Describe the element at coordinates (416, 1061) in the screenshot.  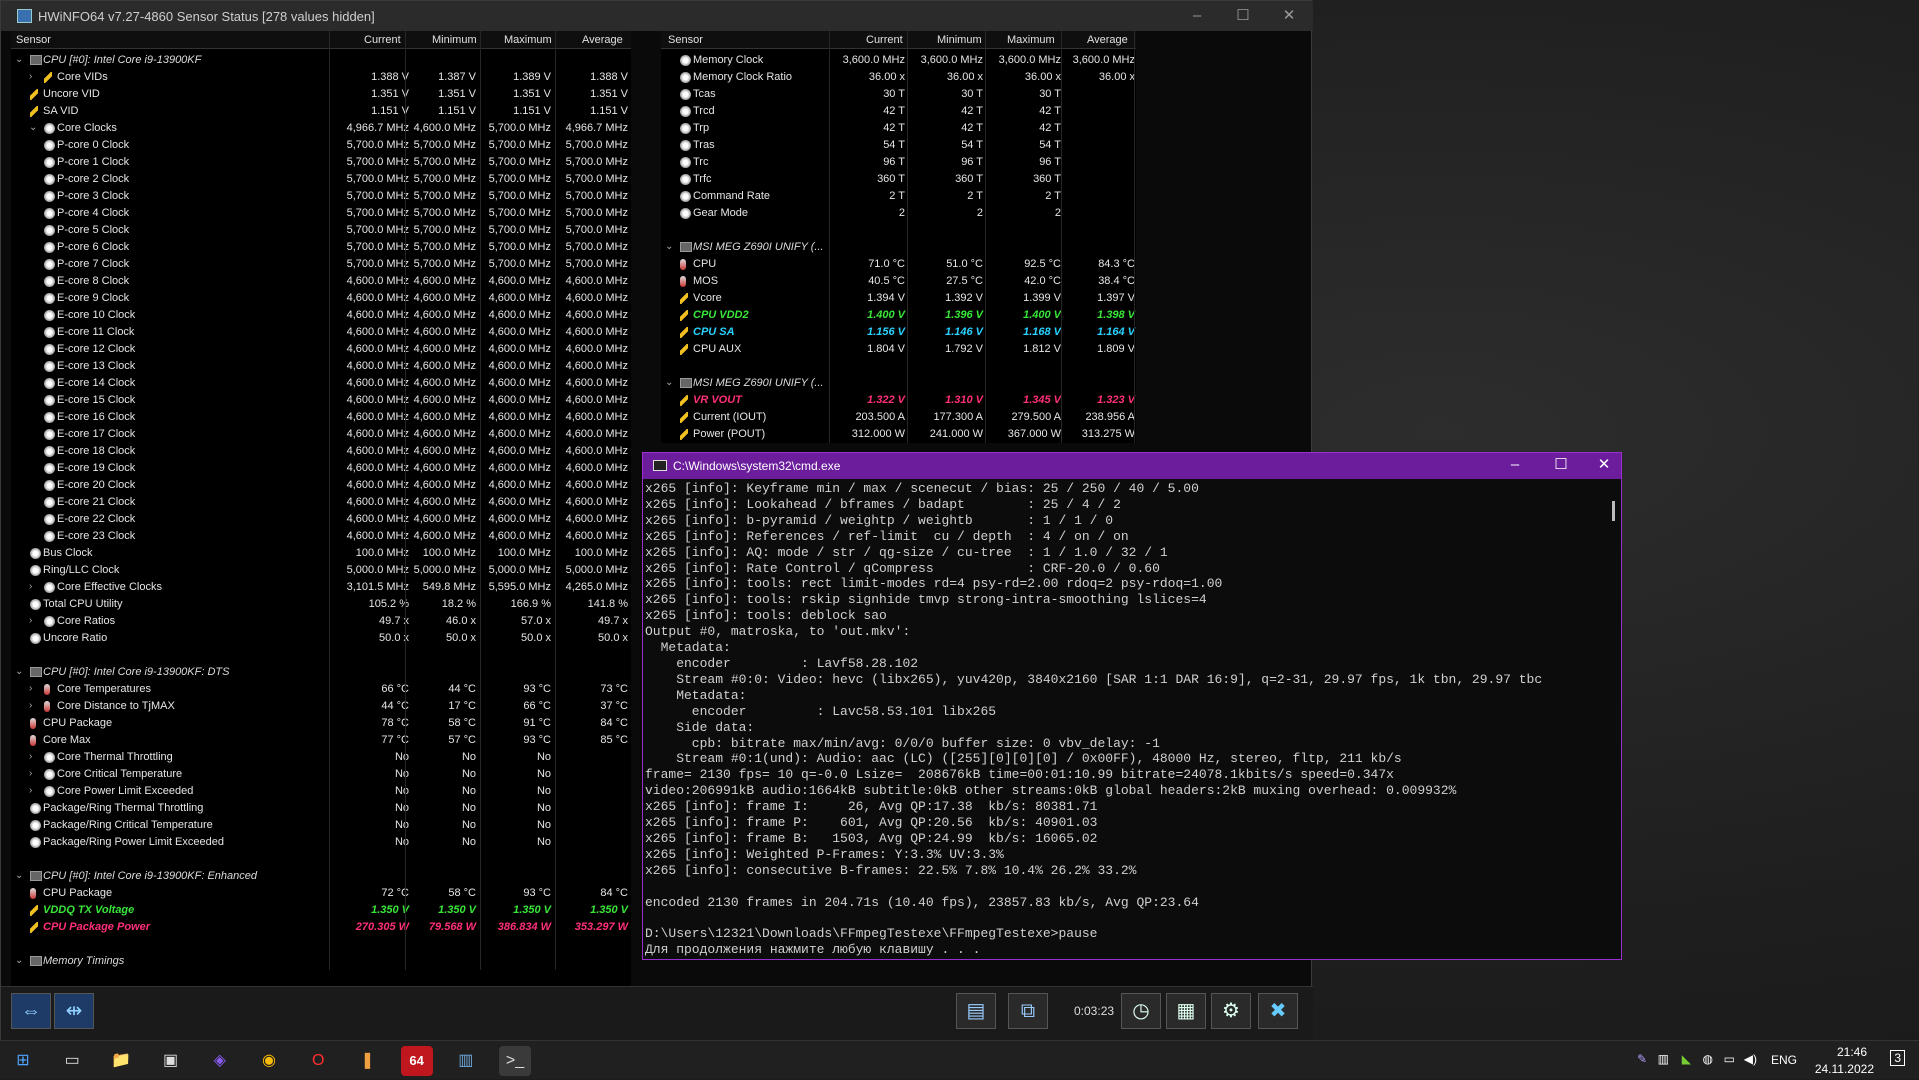
I see `aida64-icon: 64` at that location.